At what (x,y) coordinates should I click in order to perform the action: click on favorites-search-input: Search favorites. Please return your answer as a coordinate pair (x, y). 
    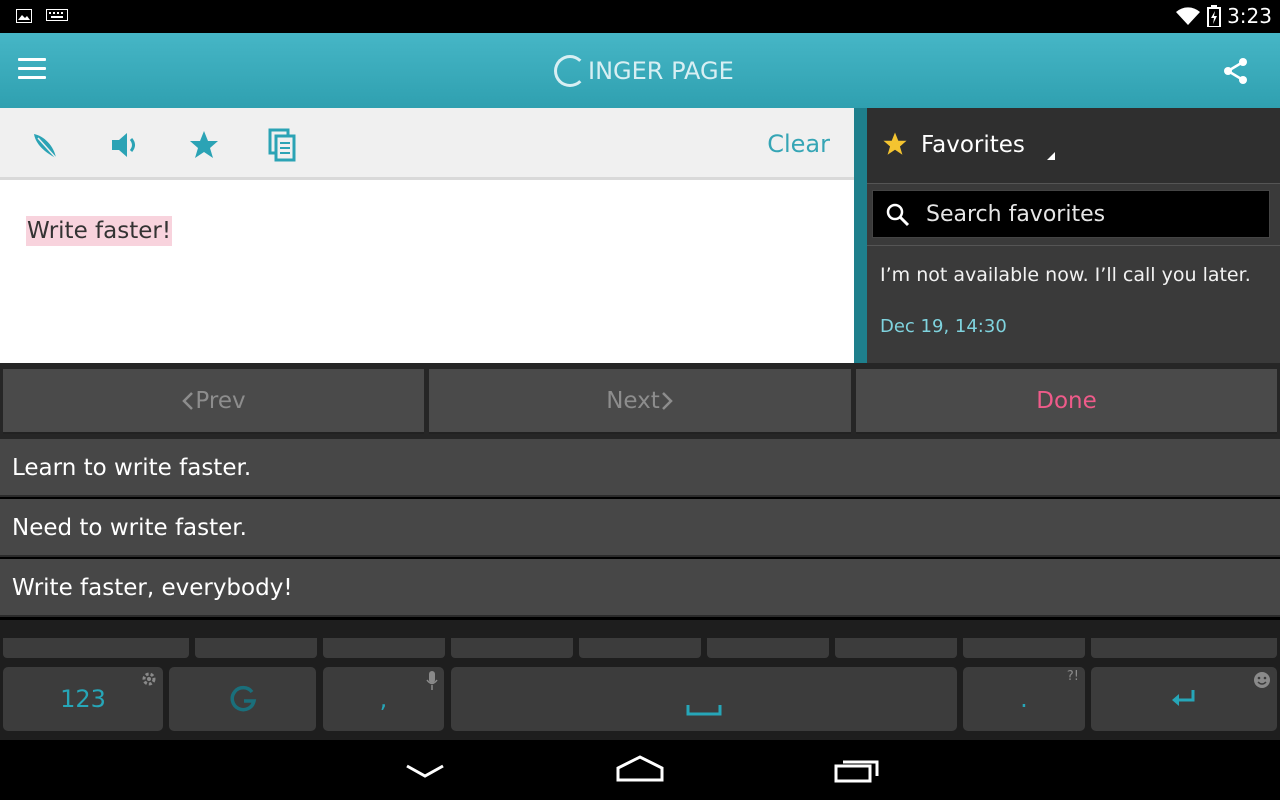
    Looking at the image, I should click on (1071, 214).